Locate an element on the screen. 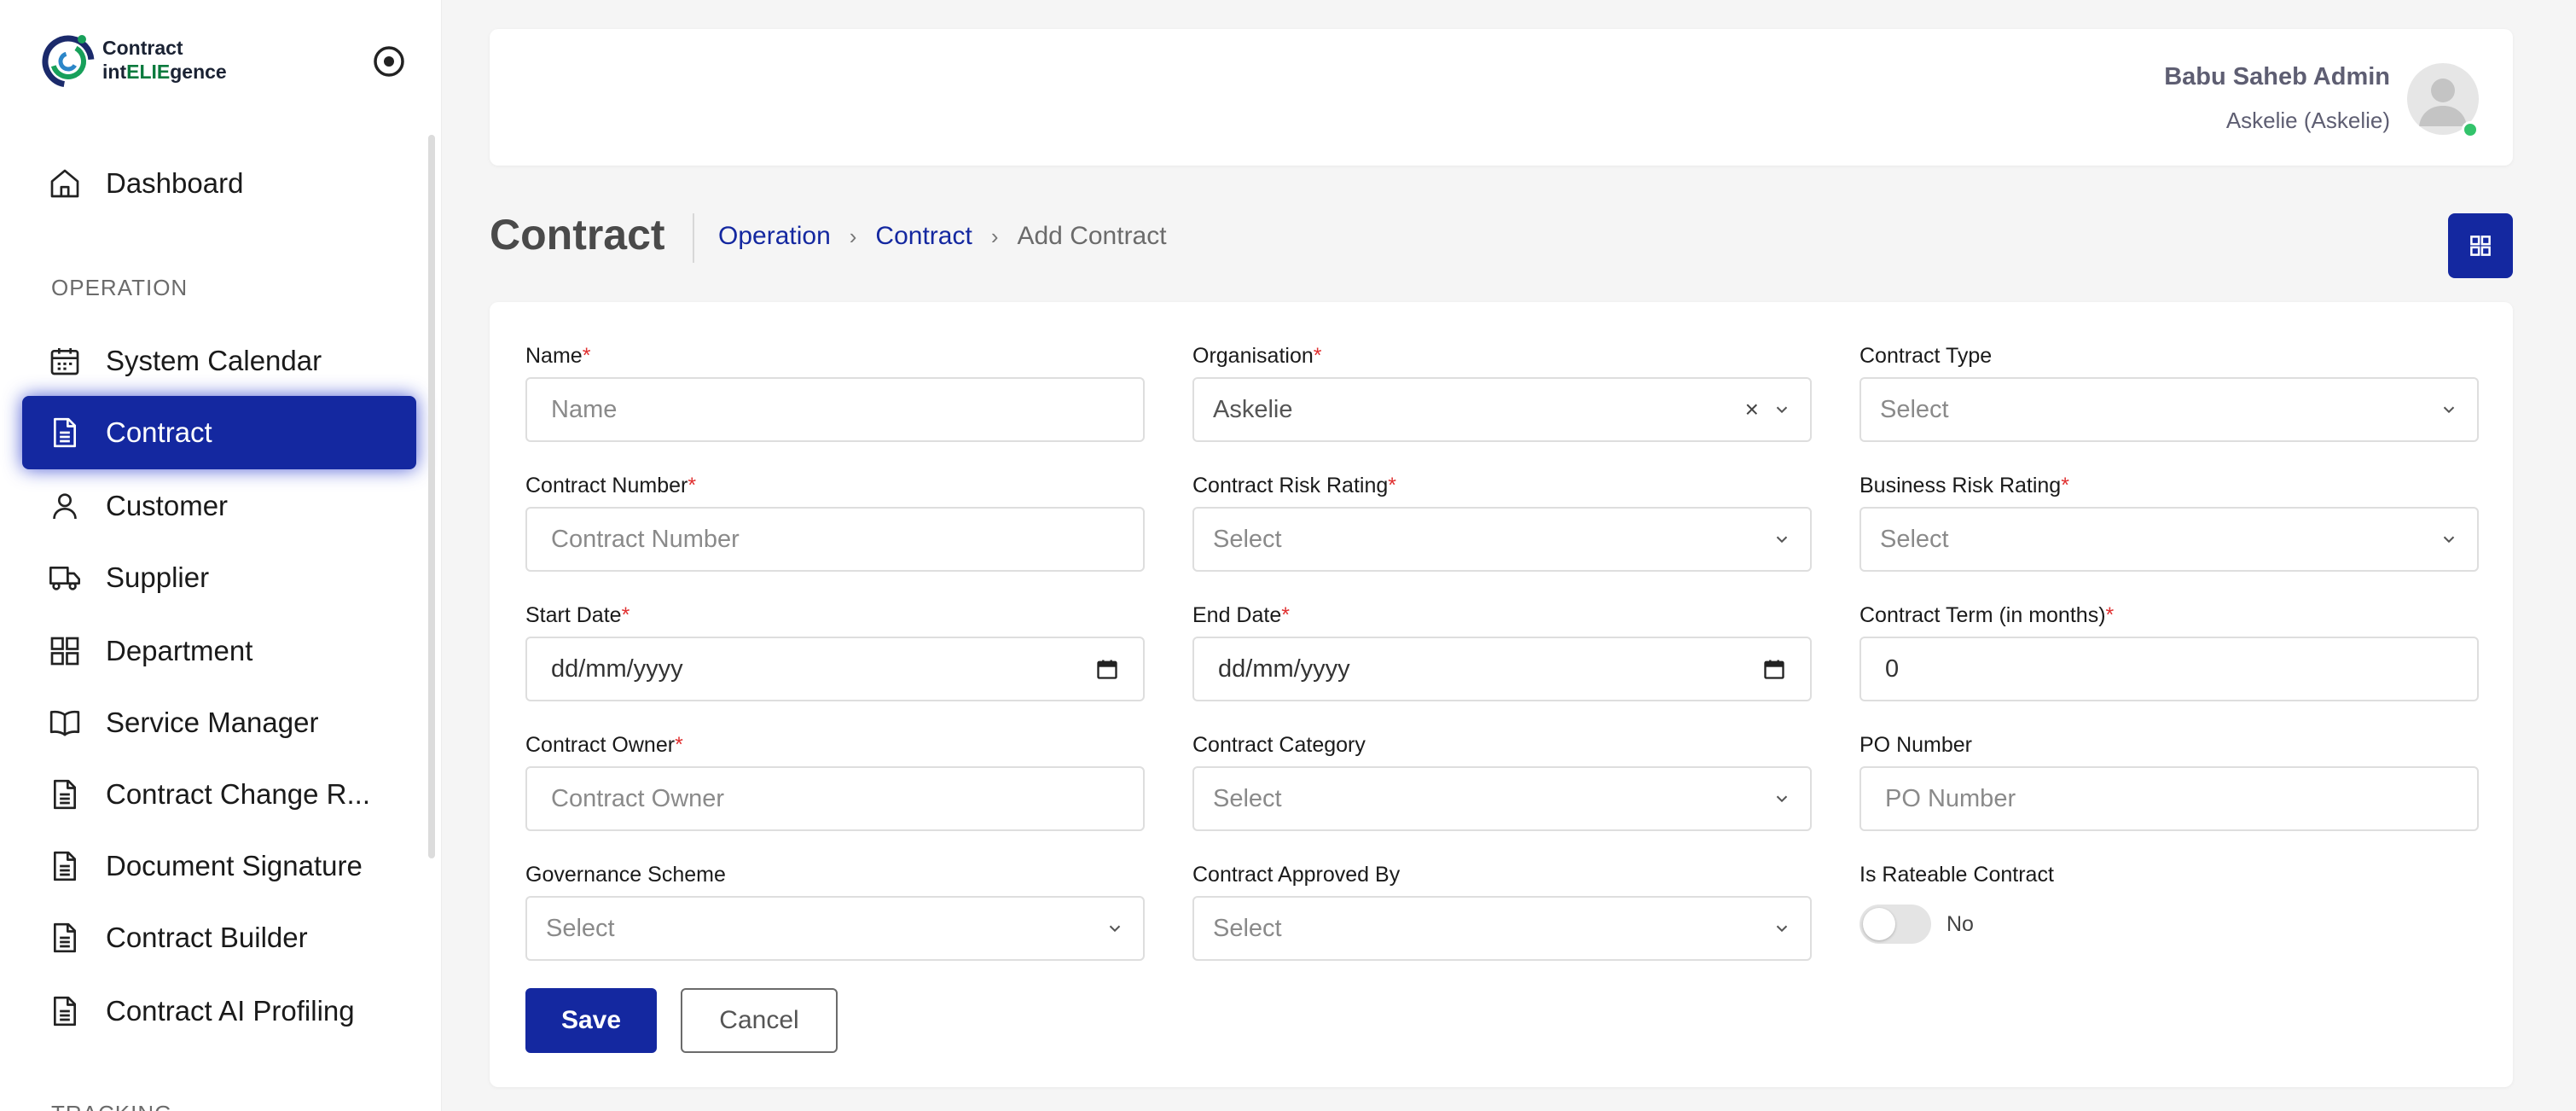 This screenshot has width=2576, height=1111. brand-line1: Contract is located at coordinates (142, 48).